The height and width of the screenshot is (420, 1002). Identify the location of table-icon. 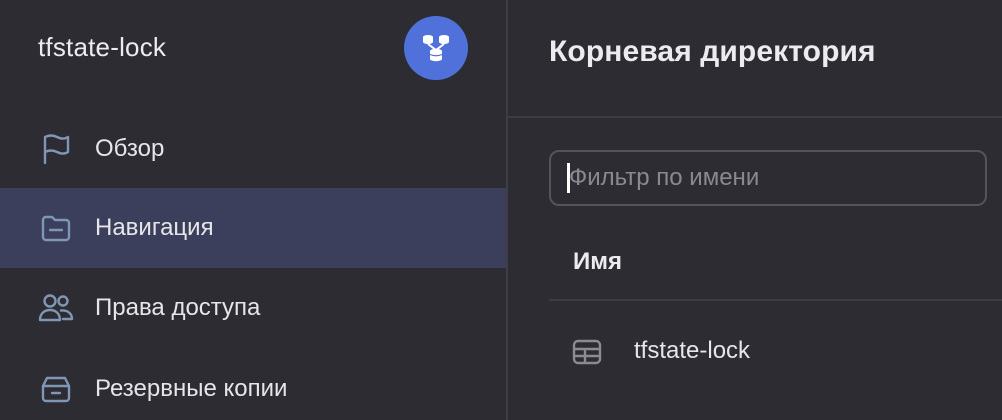
(587, 352).